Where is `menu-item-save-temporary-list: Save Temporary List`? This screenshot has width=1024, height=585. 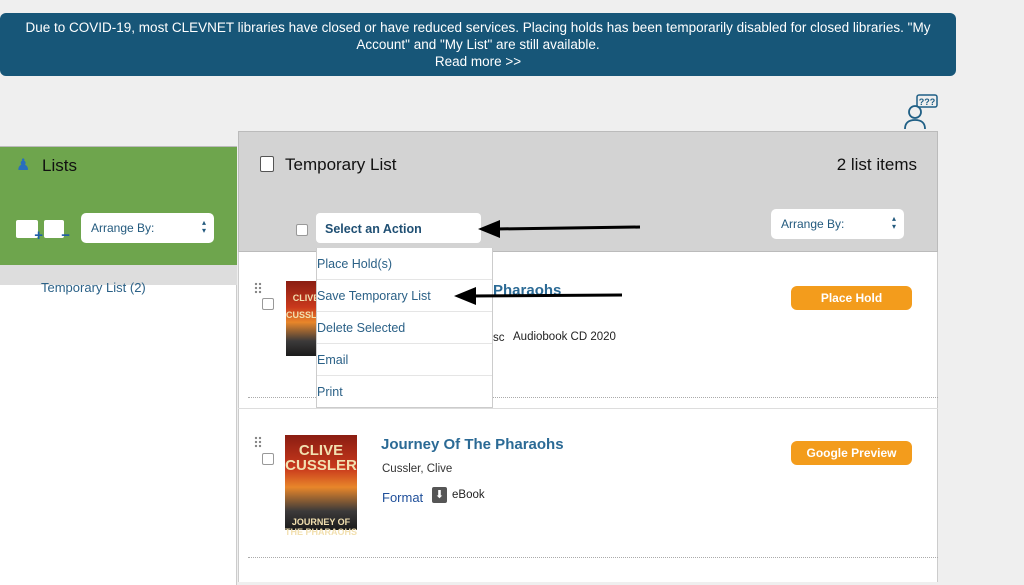 menu-item-save-temporary-list: Save Temporary List is located at coordinates (404, 296).